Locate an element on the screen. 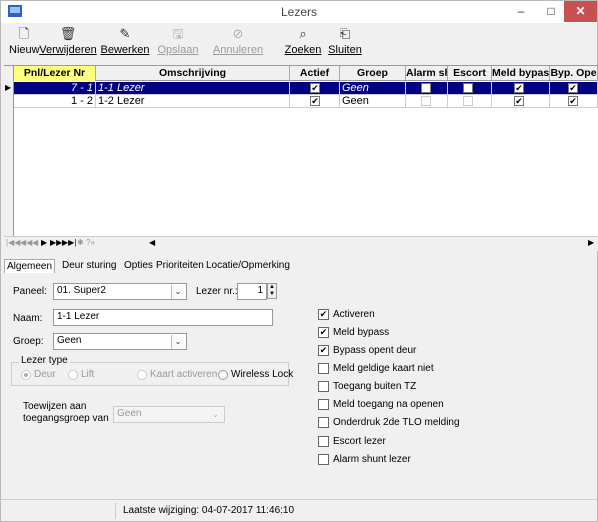 This screenshot has height=522, width=598. column-header-meld-bypass: Meld bypas is located at coordinates (521, 73).